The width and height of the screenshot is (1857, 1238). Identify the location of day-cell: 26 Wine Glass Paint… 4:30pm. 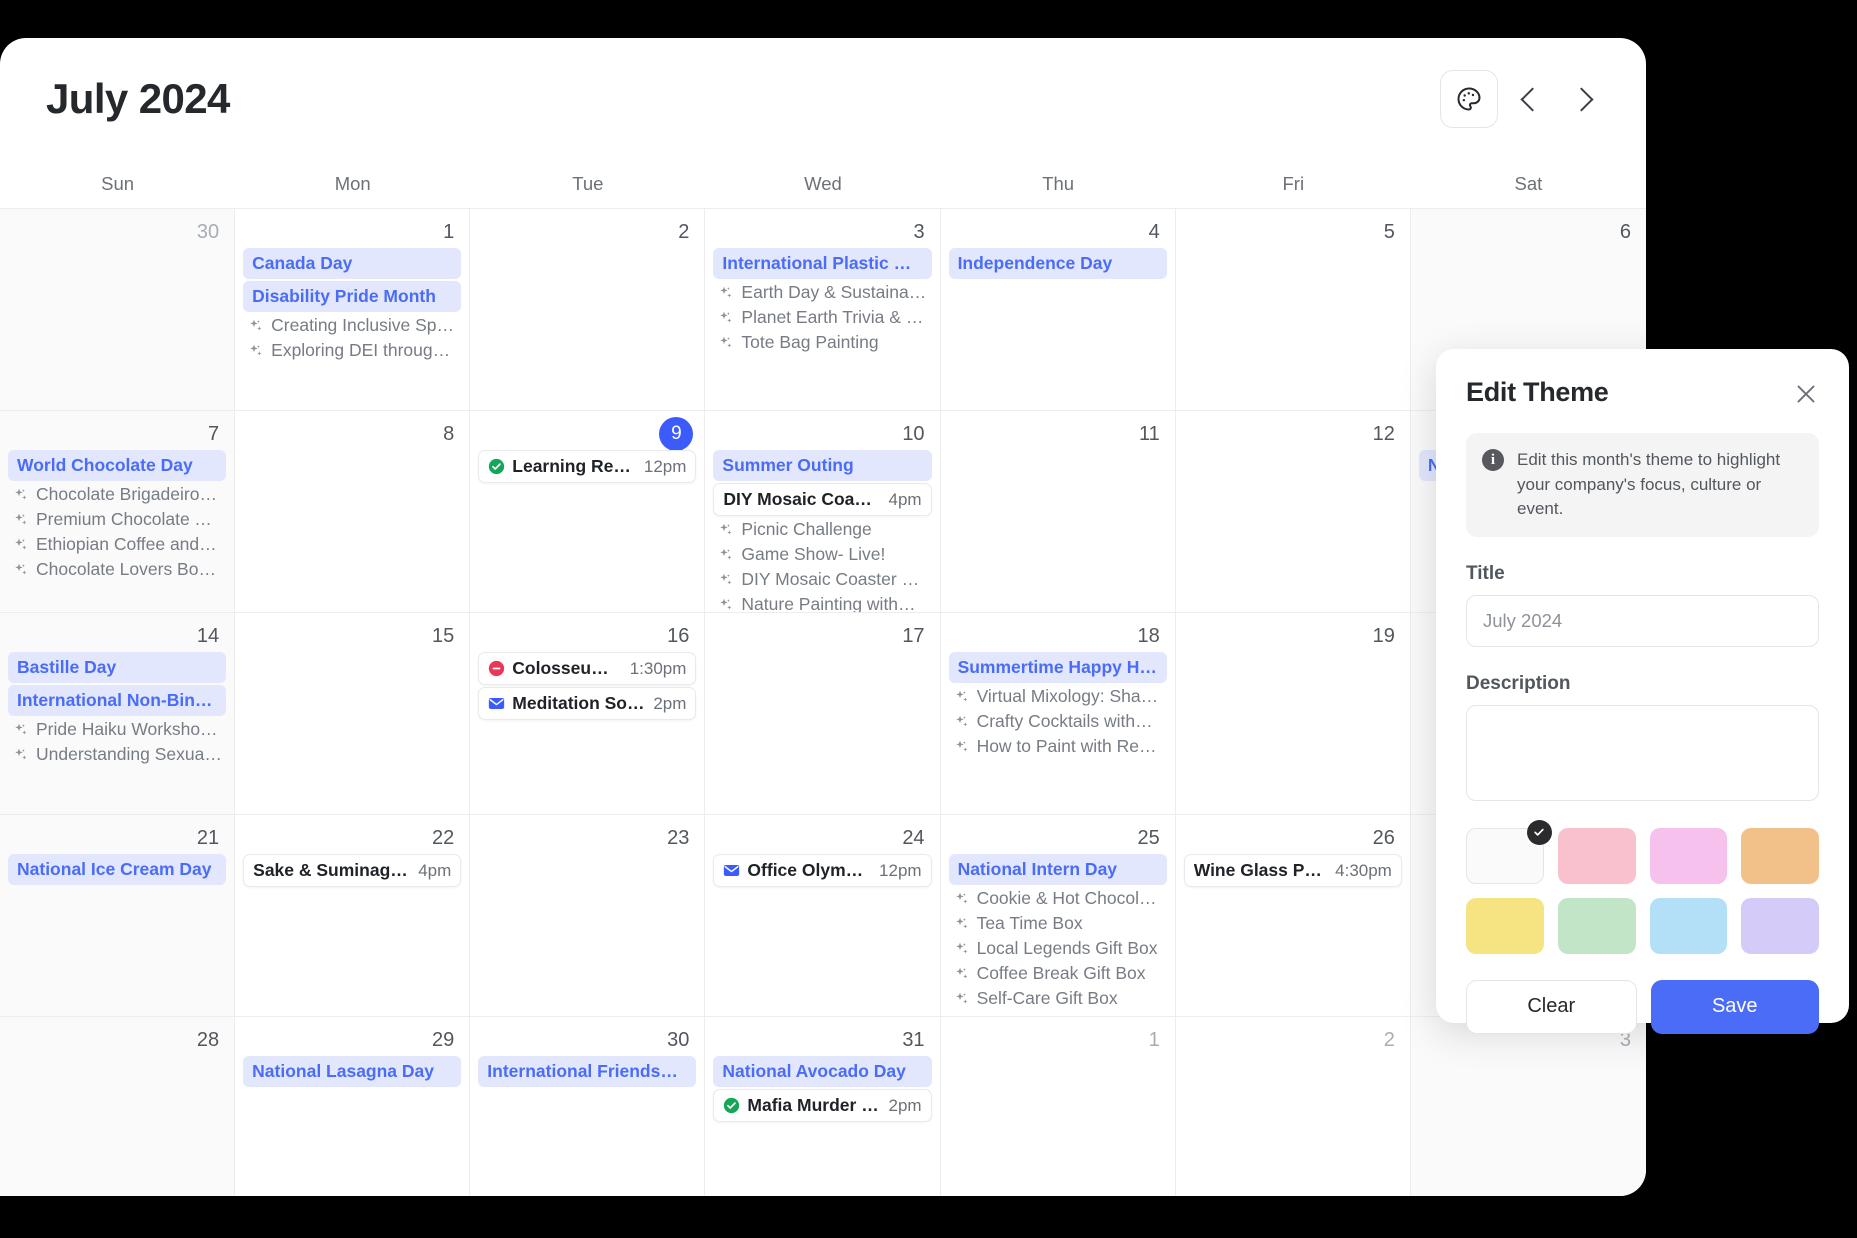
(1293, 915).